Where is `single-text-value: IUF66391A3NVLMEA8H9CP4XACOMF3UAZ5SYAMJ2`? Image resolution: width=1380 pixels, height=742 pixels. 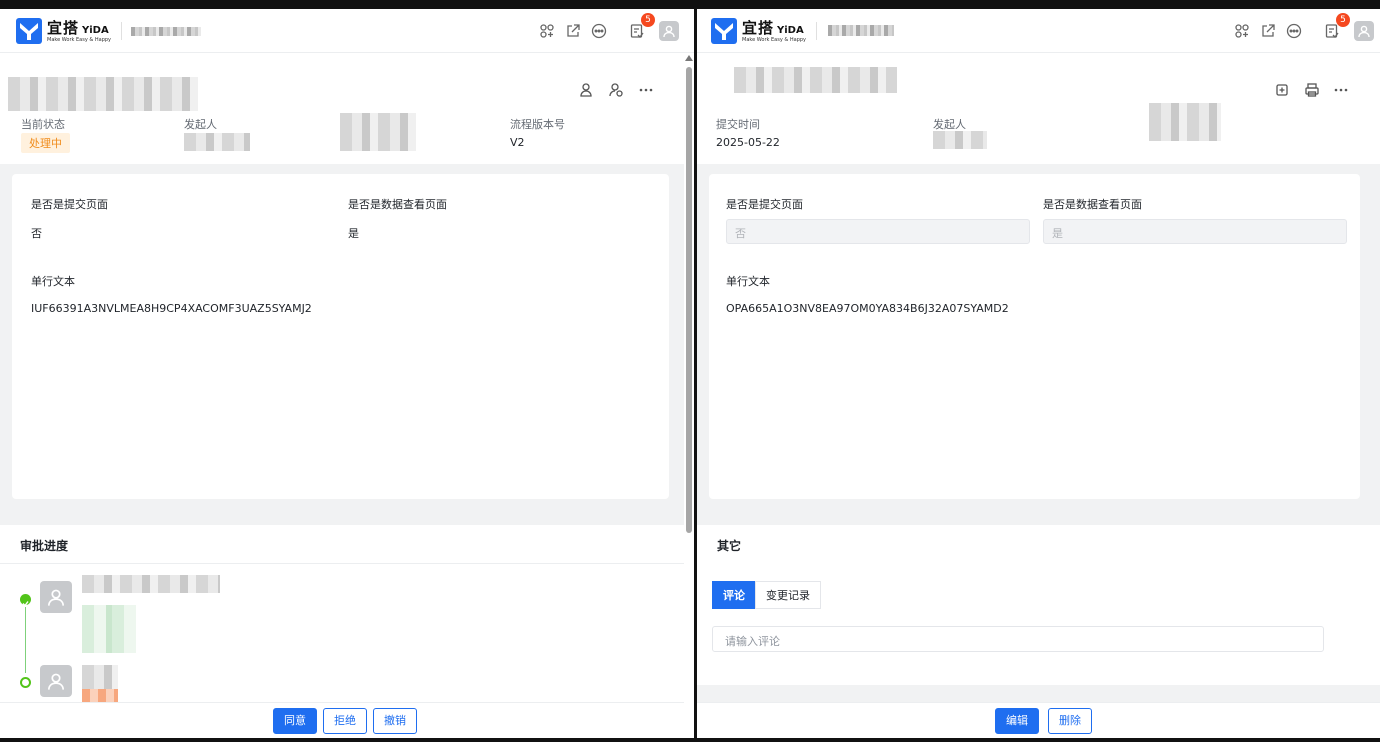
single-text-value: IUF66391A3NVLMEA8H9CP4XACOMF3UAZ5SYAMJ2 is located at coordinates (171, 308).